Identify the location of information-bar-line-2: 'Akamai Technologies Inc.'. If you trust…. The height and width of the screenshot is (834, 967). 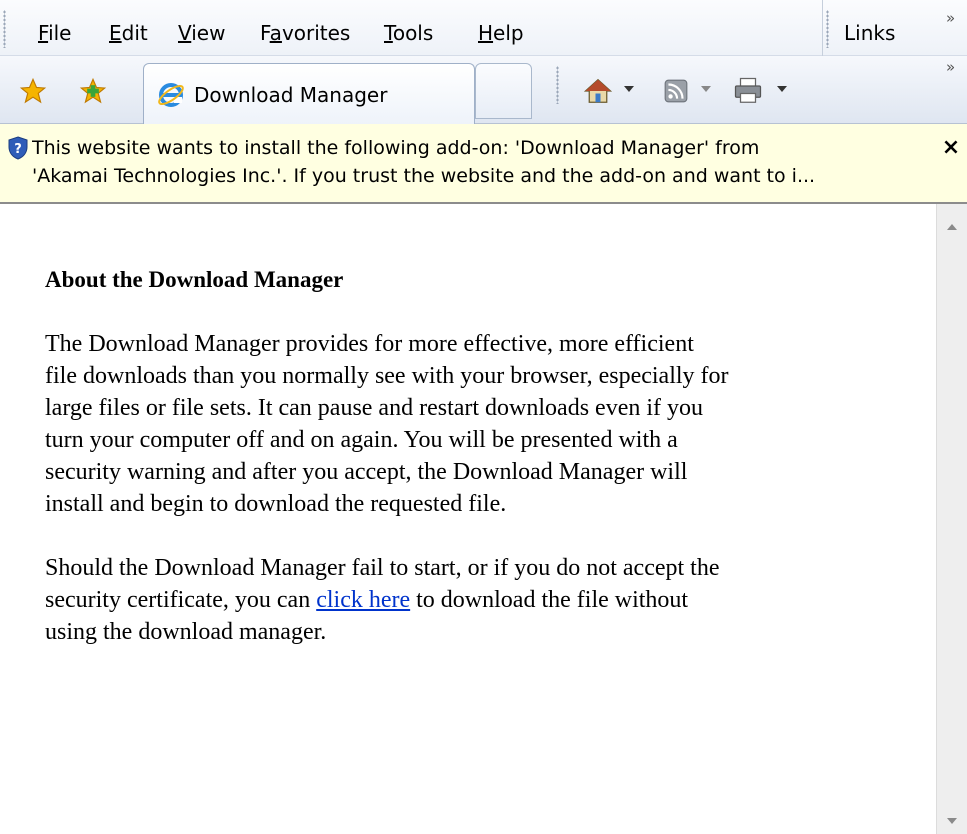
(424, 176).